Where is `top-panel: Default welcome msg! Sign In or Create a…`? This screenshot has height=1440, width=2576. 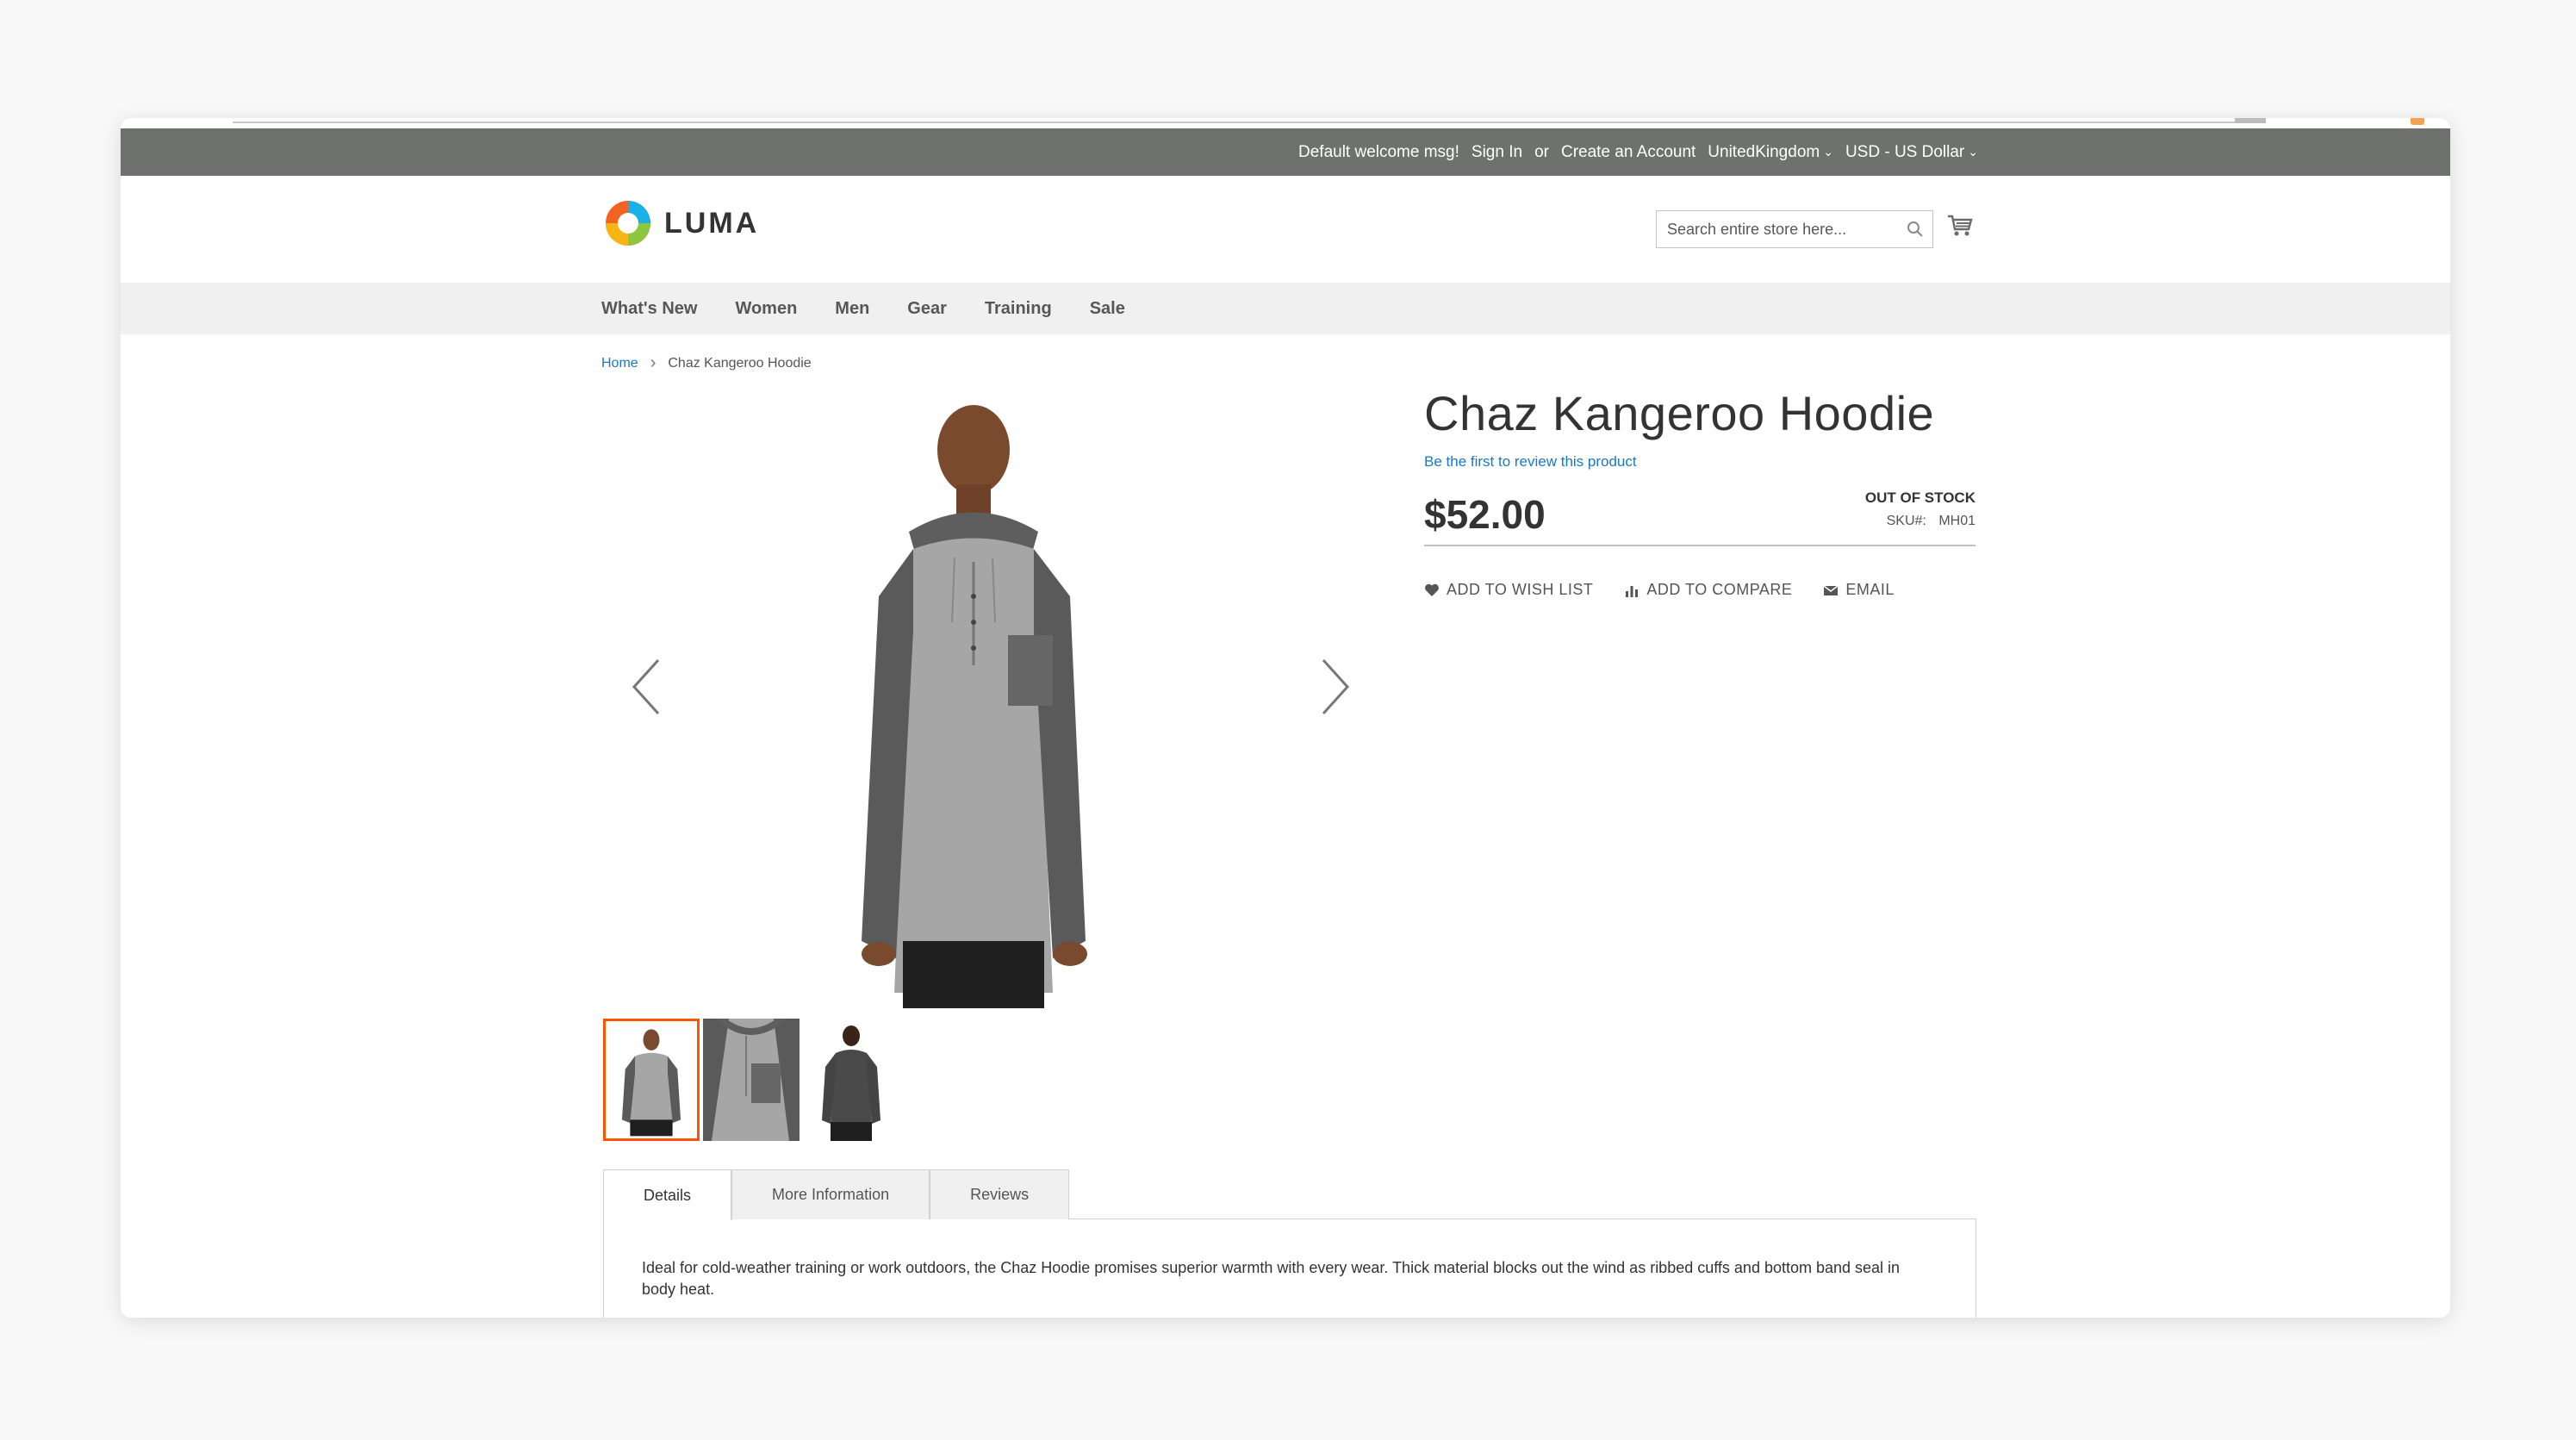
top-panel: Default welcome msg! Sign In or Create a… is located at coordinates (1286, 152).